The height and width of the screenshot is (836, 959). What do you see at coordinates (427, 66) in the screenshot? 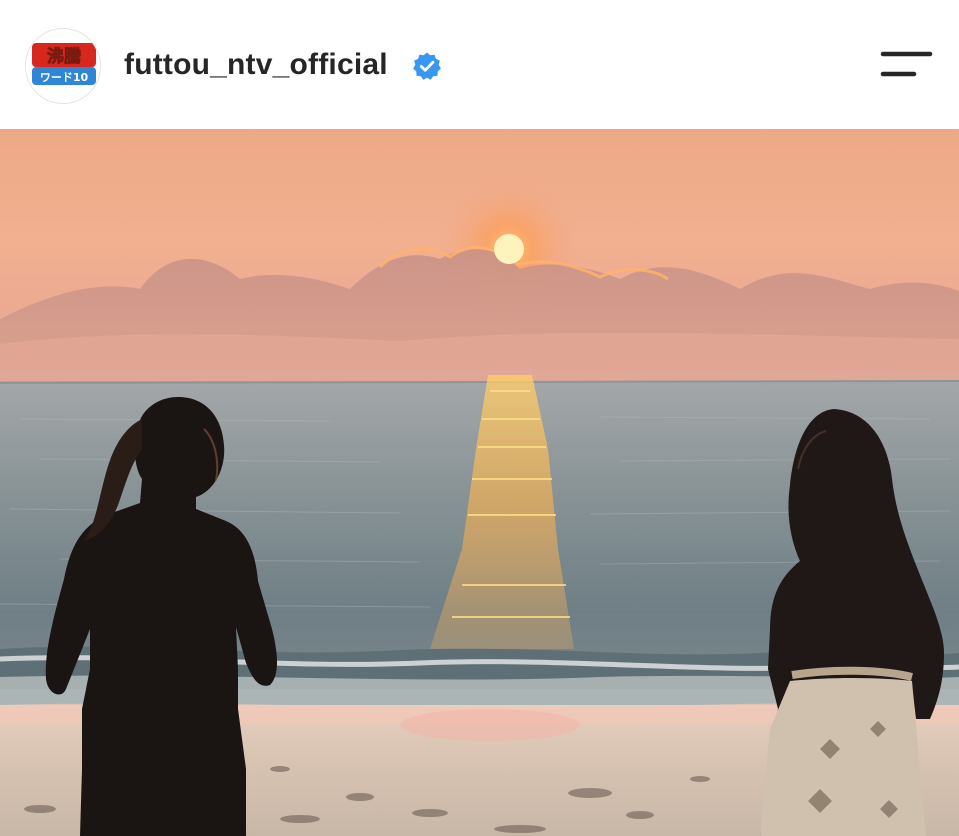
I see `verified-badge-icon` at bounding box center [427, 66].